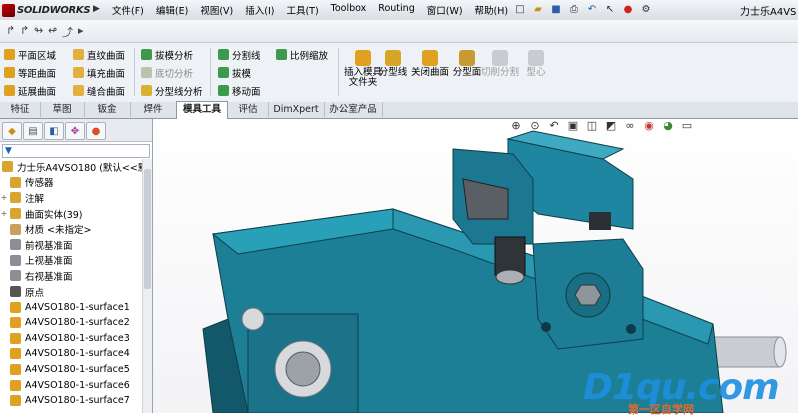  Describe the element at coordinates (10, 30) in the screenshot. I see `sketch-tool-icon: ↱` at that location.